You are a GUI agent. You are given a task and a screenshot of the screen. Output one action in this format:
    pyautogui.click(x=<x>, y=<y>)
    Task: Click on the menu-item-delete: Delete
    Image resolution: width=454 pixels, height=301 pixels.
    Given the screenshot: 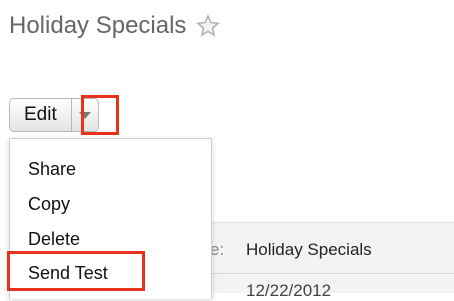 What is the action you would take?
    pyautogui.click(x=54, y=239)
    